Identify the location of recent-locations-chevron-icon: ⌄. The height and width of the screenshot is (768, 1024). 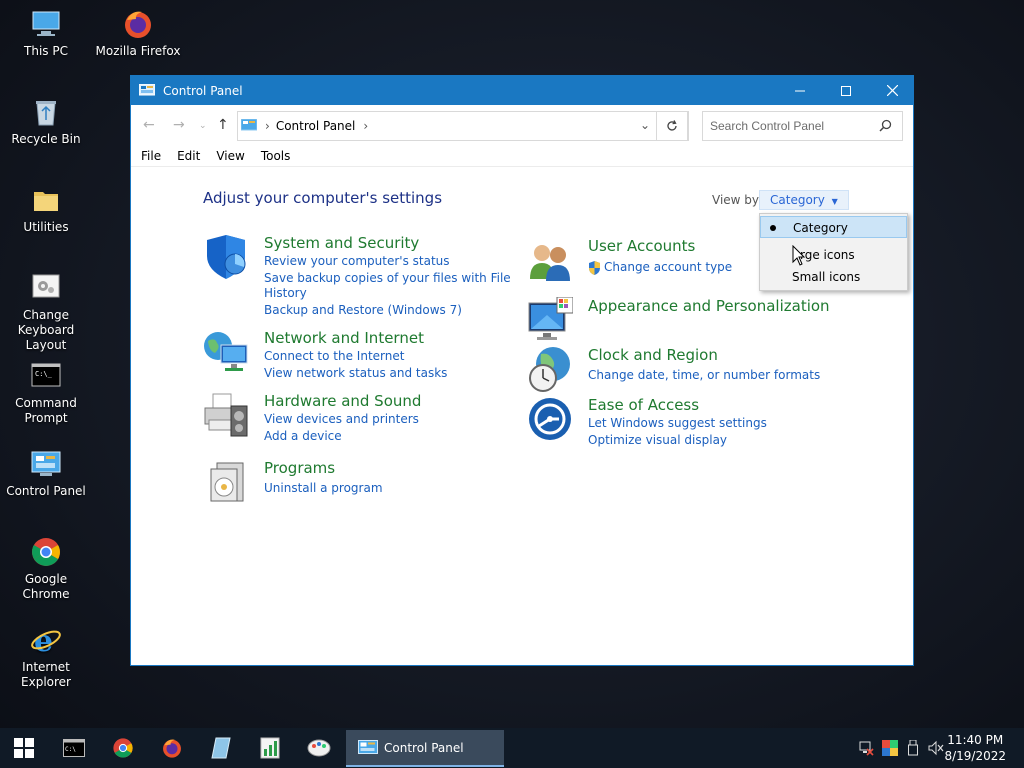
(203, 126).